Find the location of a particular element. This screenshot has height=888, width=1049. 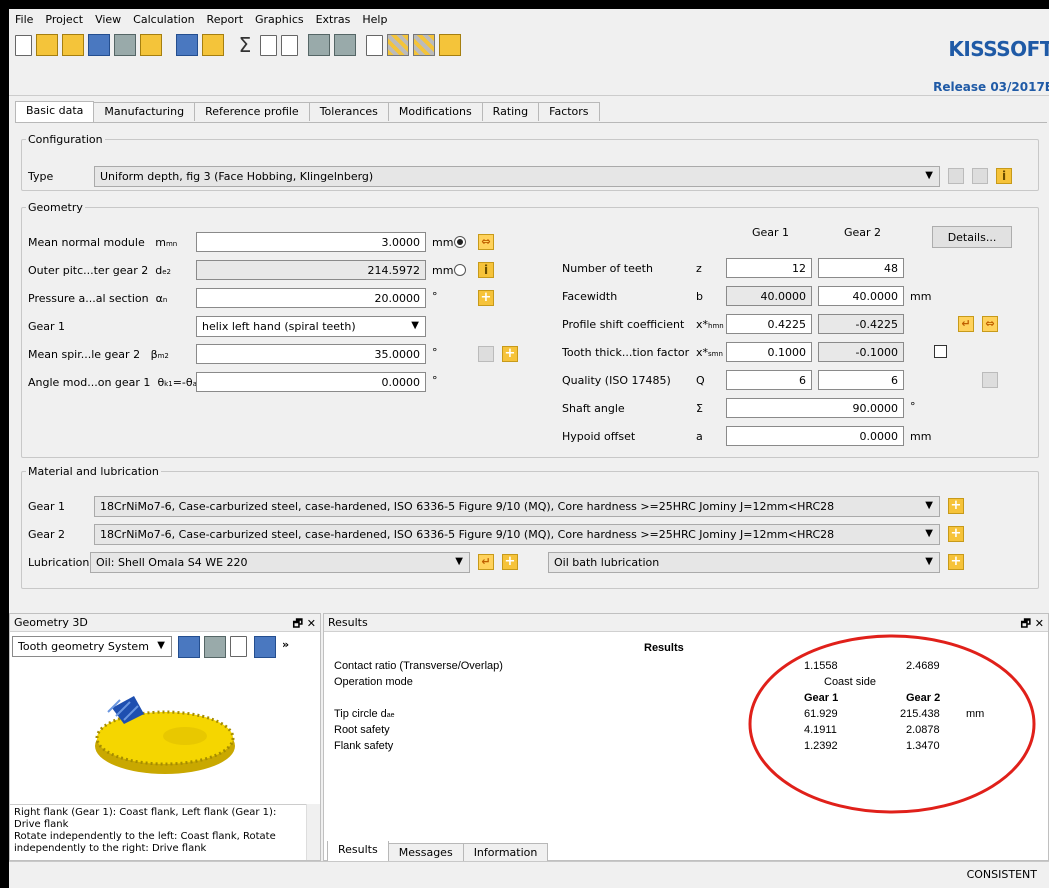

close-icon: ✕ is located at coordinates (311, 623).